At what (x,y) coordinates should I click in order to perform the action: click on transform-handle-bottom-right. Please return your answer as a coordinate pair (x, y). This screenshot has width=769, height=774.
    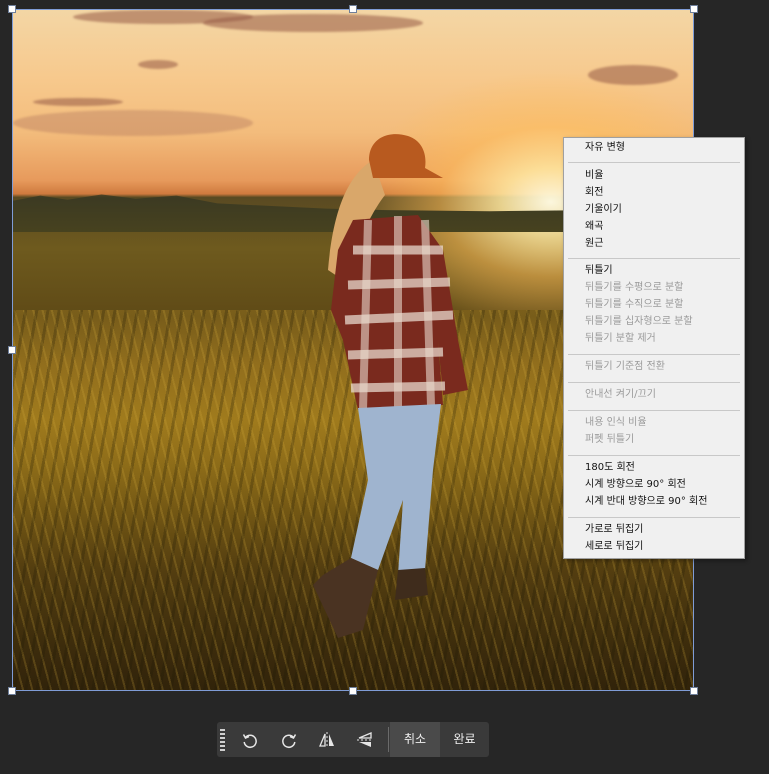
    Looking at the image, I should click on (694, 691).